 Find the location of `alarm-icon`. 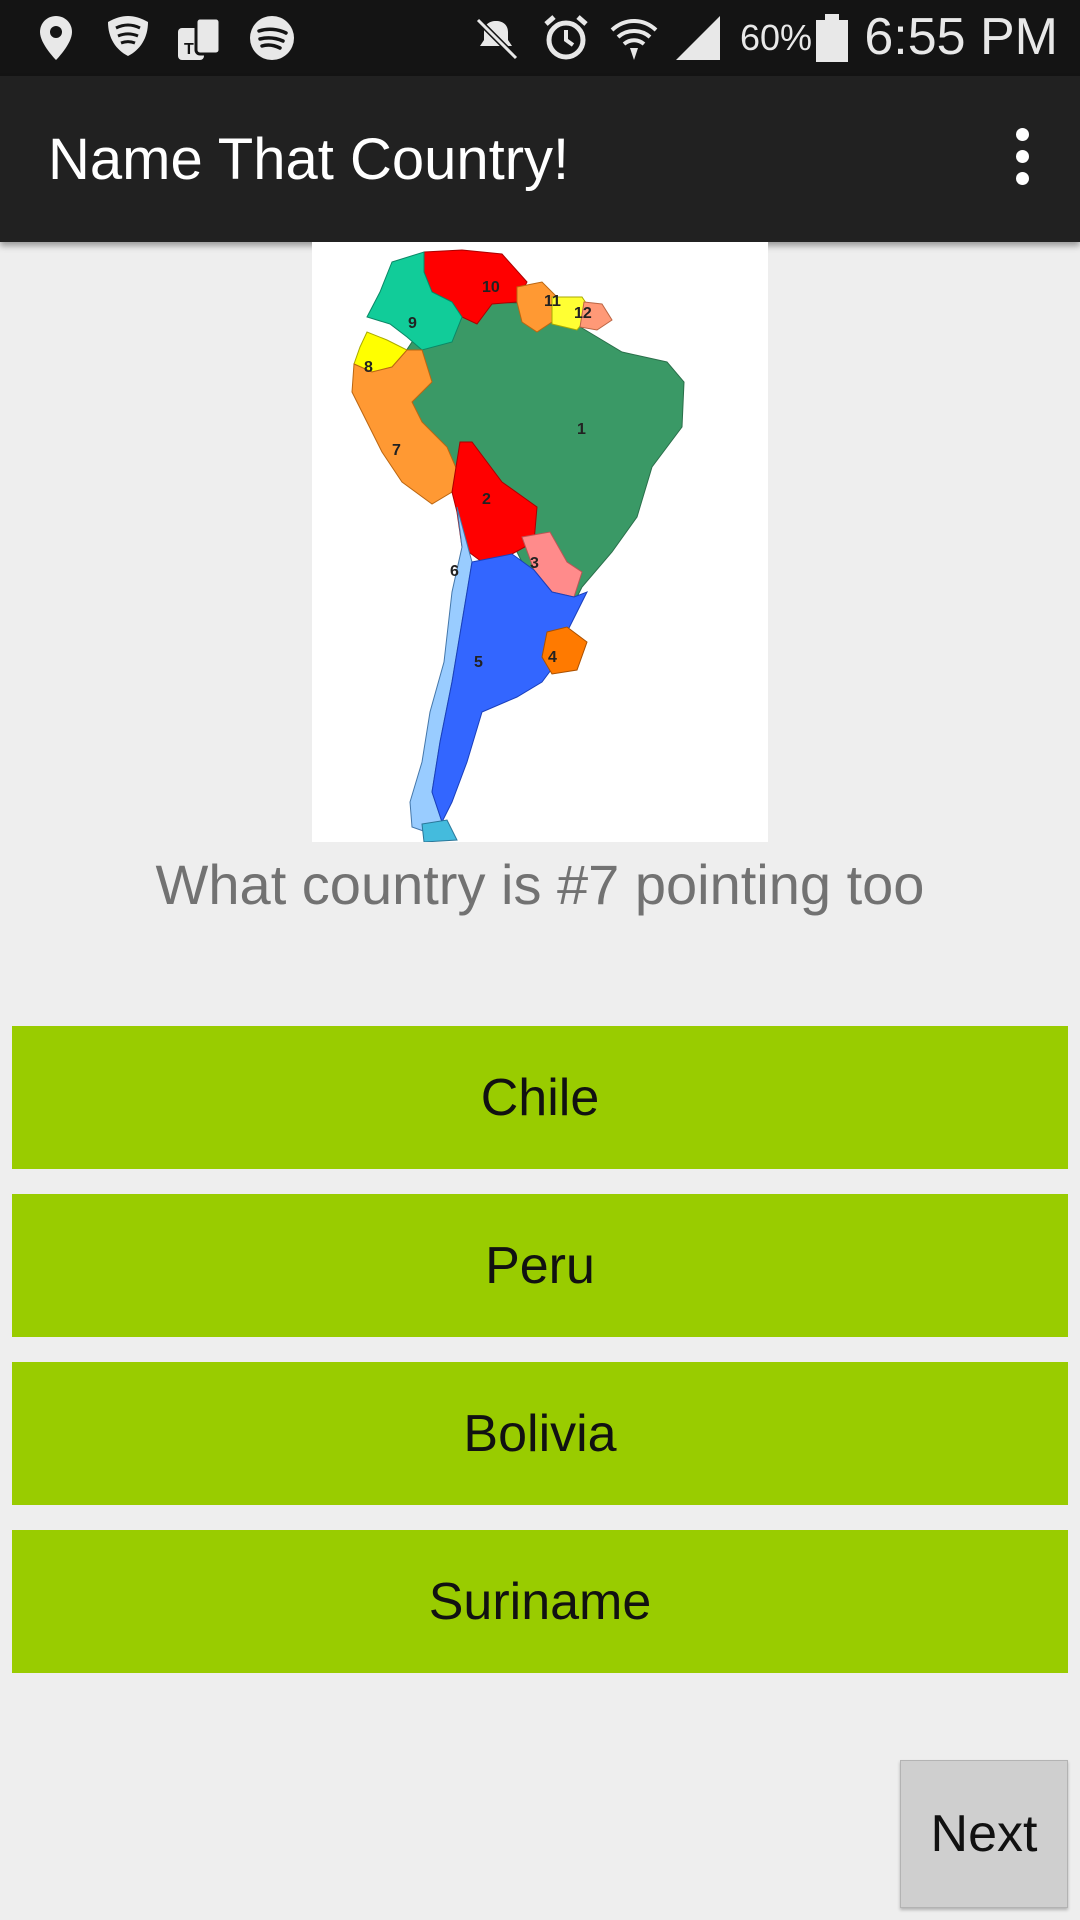

alarm-icon is located at coordinates (566, 37).